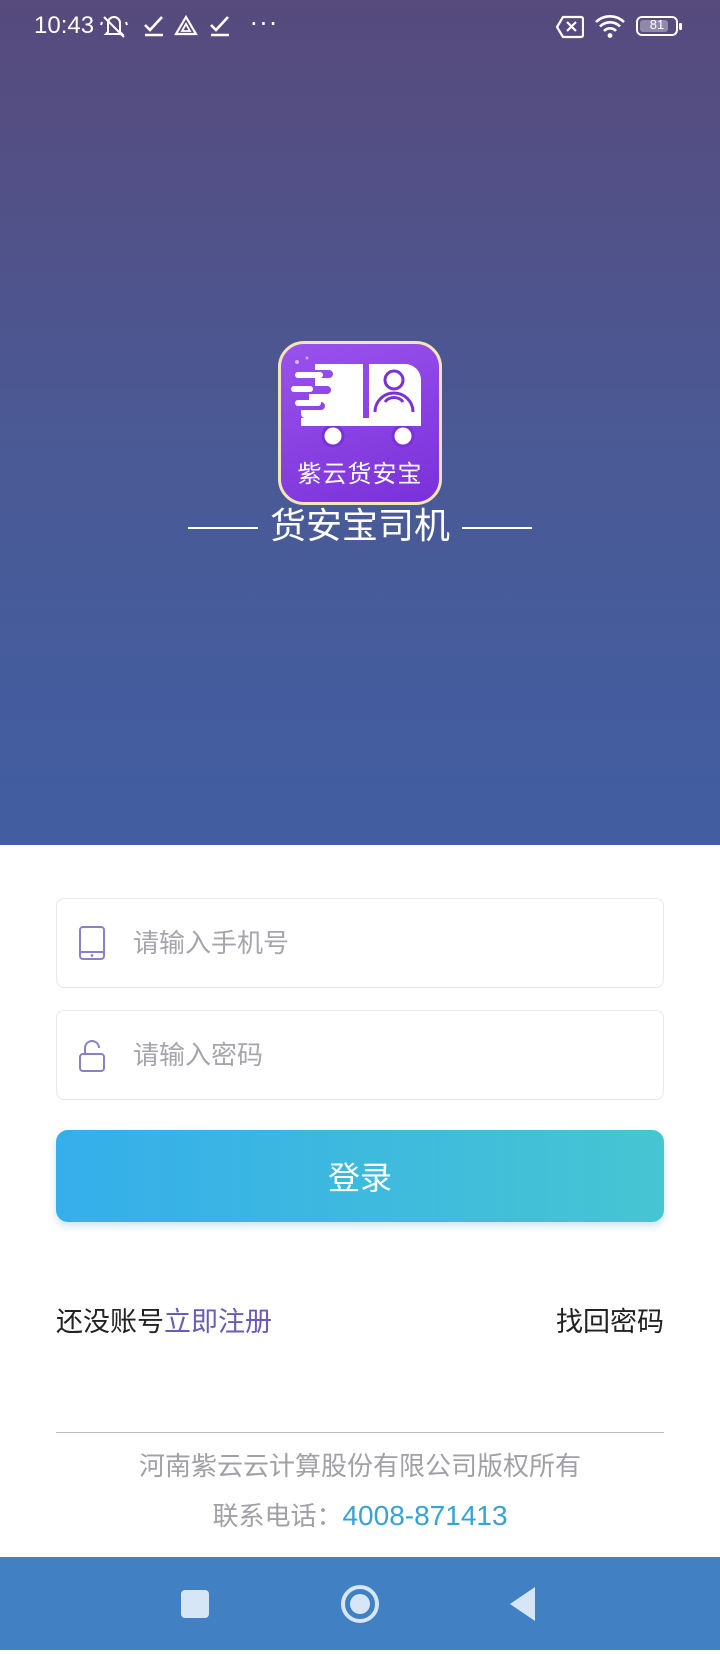  I want to click on password-field, so click(360, 1055).